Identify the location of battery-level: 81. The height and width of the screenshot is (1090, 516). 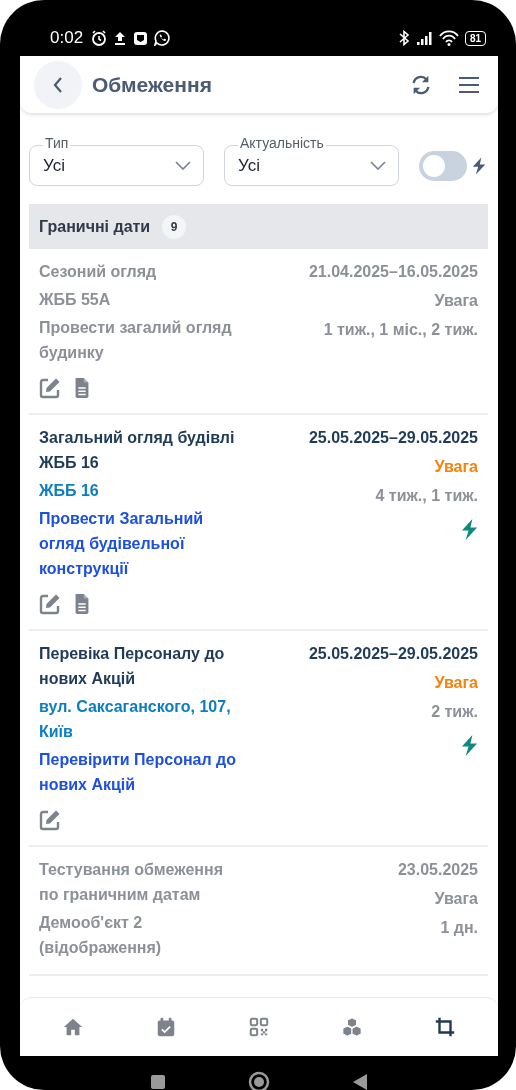
(475, 38).